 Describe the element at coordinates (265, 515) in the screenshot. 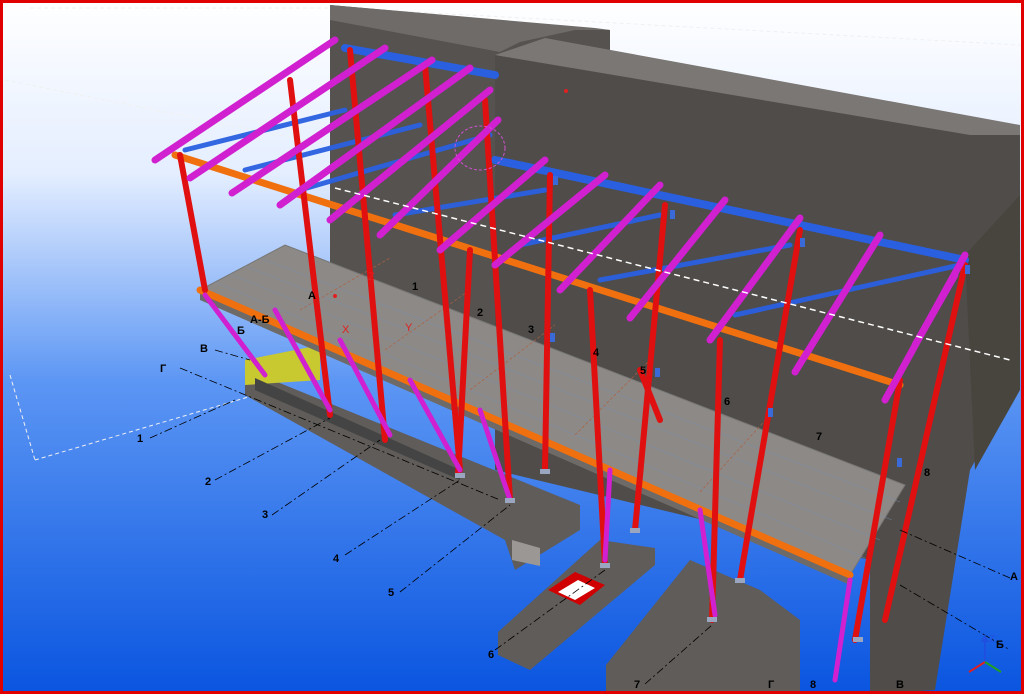

I see `grid-label-axis-3: 3` at that location.